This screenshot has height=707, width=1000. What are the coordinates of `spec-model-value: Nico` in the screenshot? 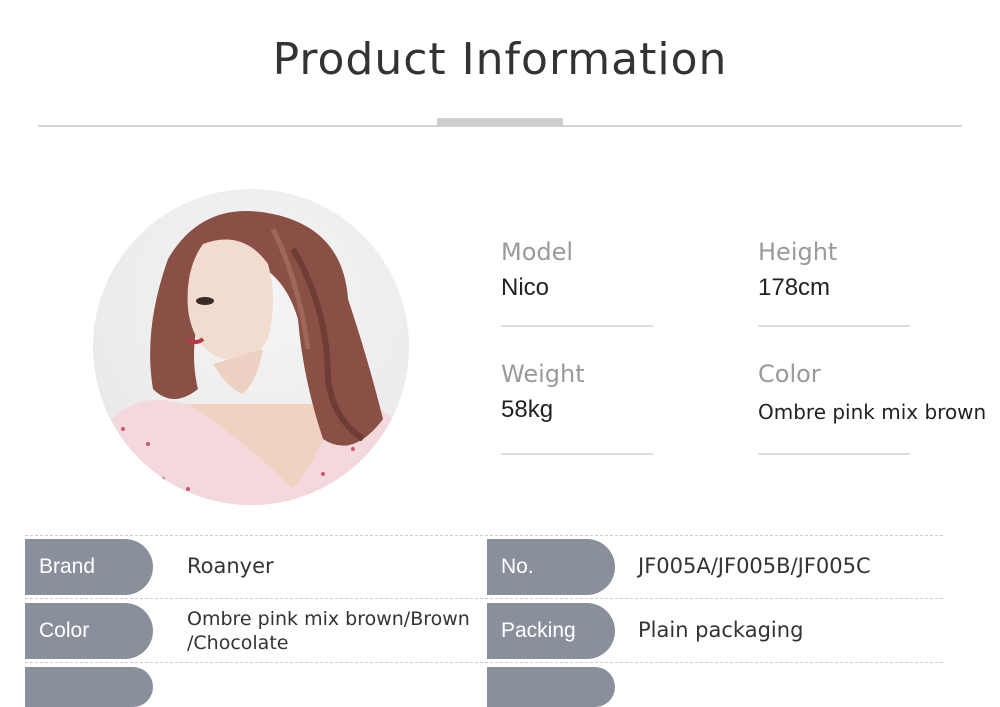 It's located at (525, 287).